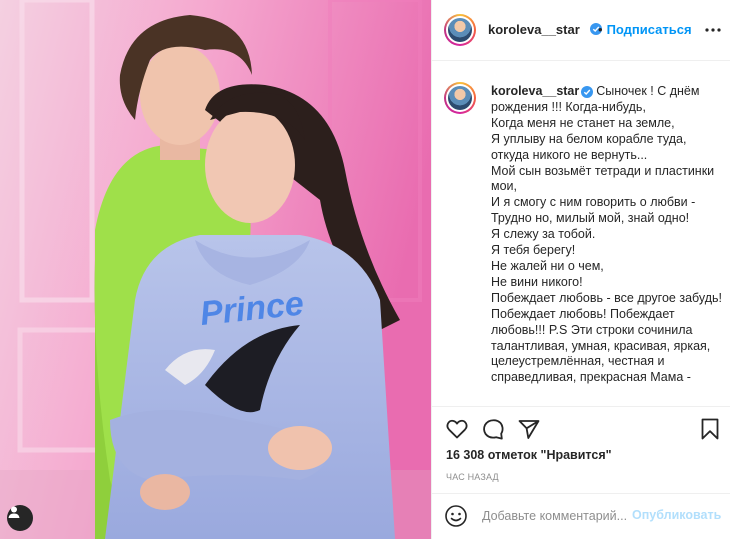 The height and width of the screenshot is (539, 730). I want to click on likes-number: 16 308, so click(465, 455).